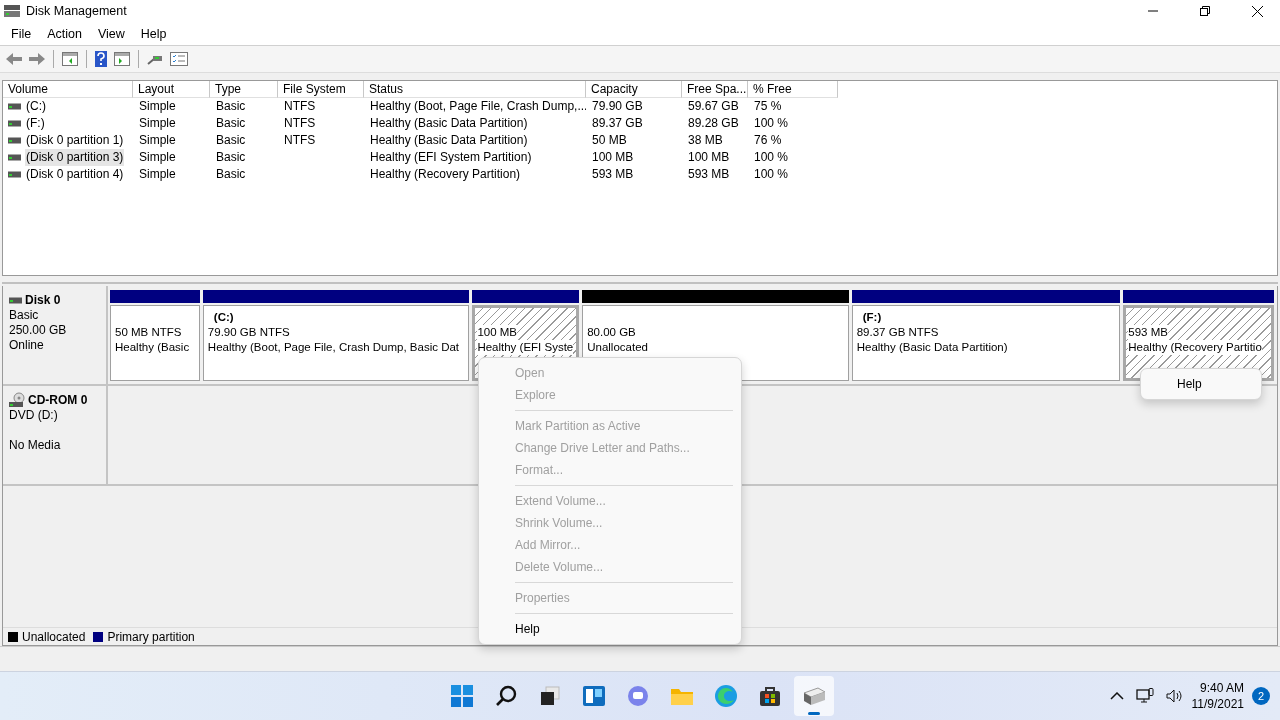 Image resolution: width=1280 pixels, height=720 pixels. Describe the element at coordinates (897, 332) in the screenshot. I see `partition-size: 89.37 GB NTFS` at that location.